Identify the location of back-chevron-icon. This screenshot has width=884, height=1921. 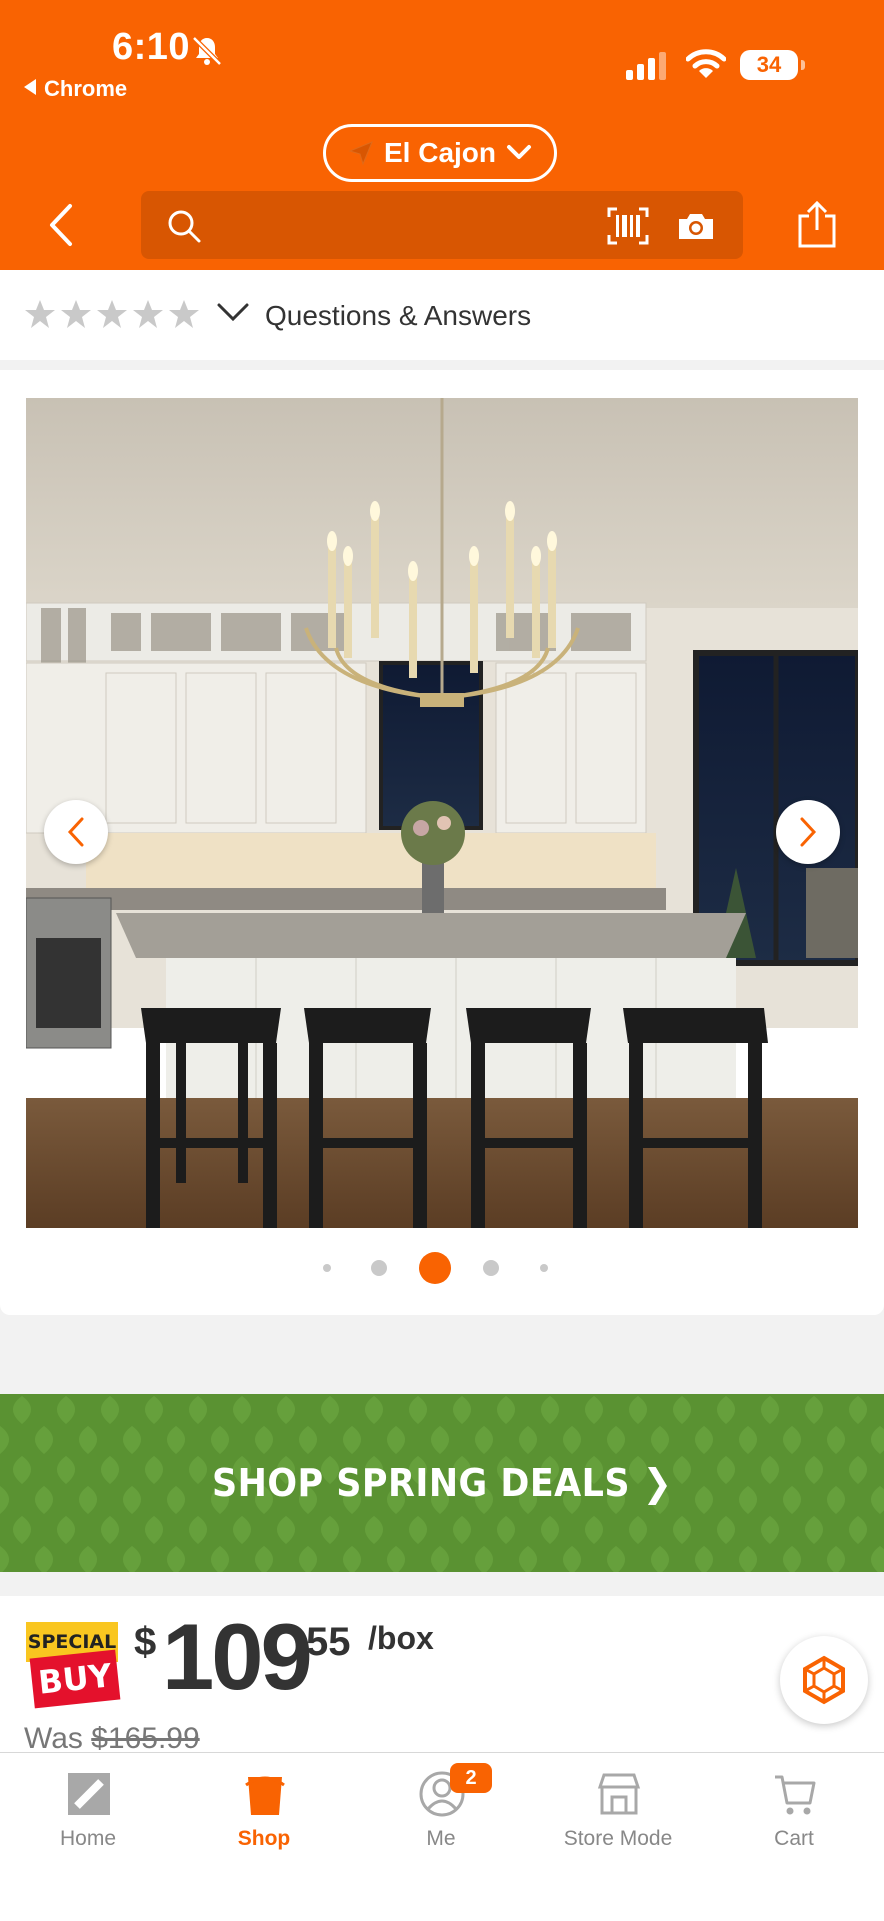
(62, 225).